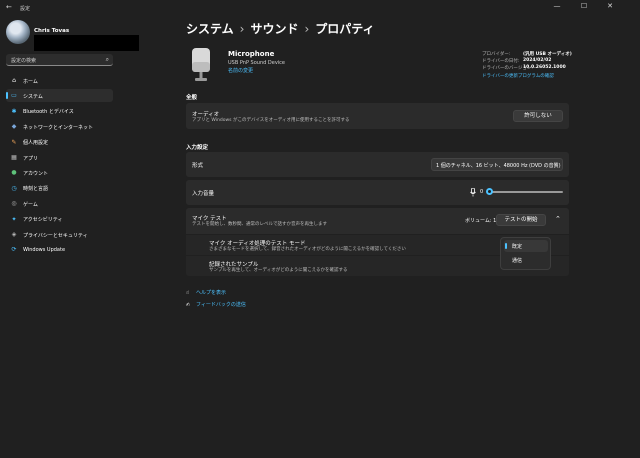 This screenshot has width=640, height=458. Describe the element at coordinates (30, 81) in the screenshot. I see `sidebar-item-label: ホーム` at that location.